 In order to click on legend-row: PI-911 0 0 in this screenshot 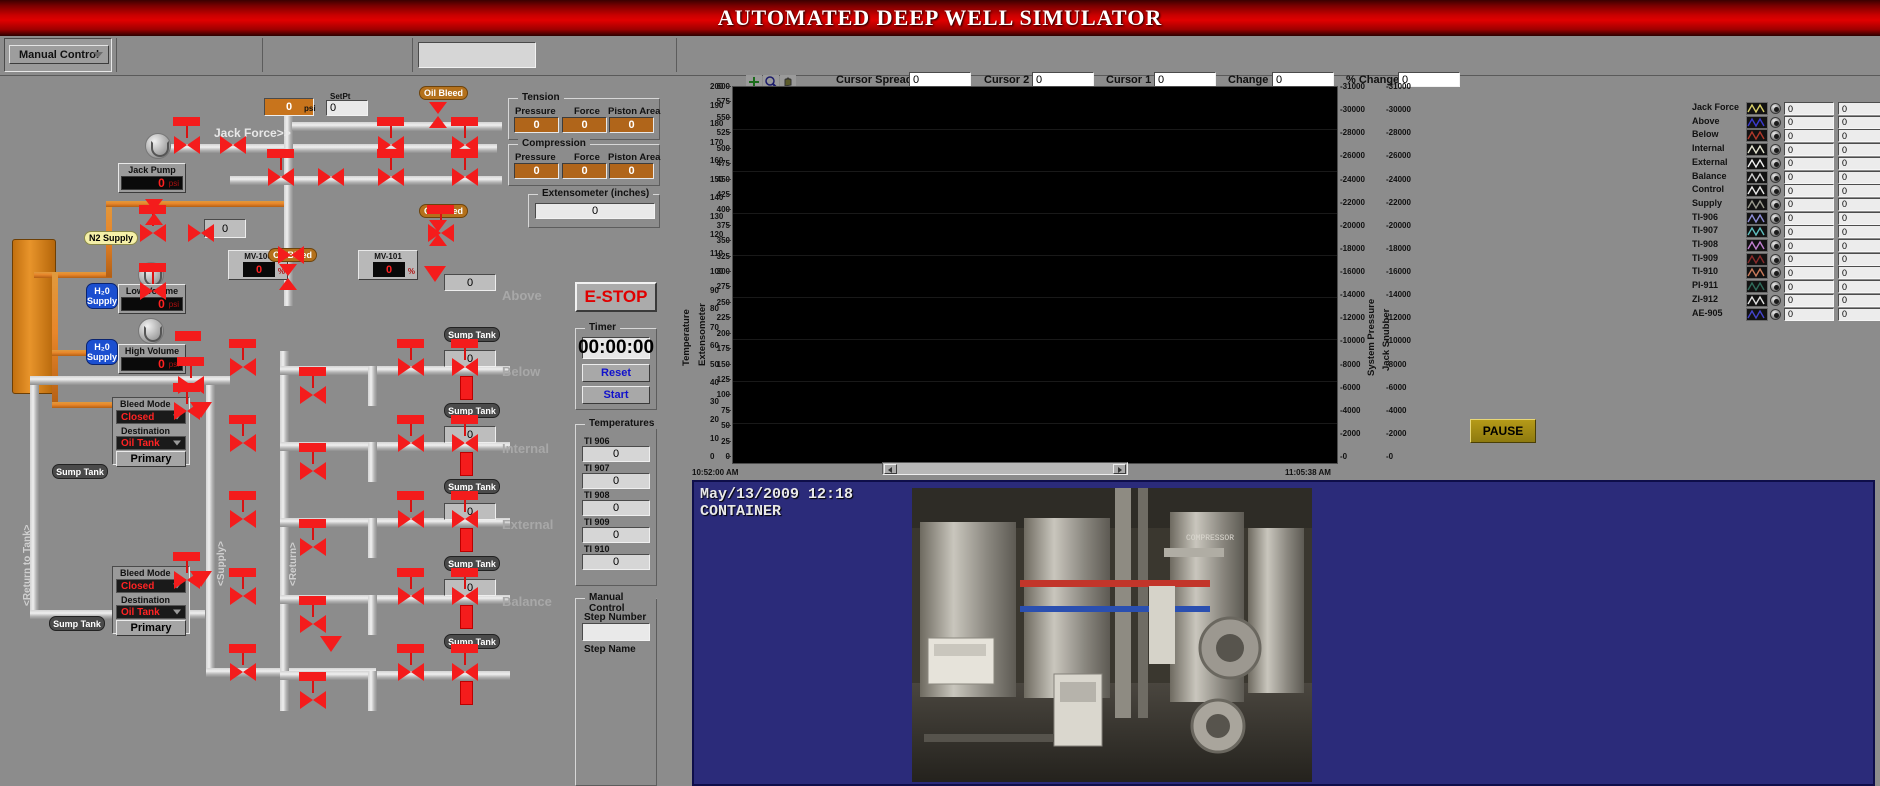, I will do `click(1786, 287)`.